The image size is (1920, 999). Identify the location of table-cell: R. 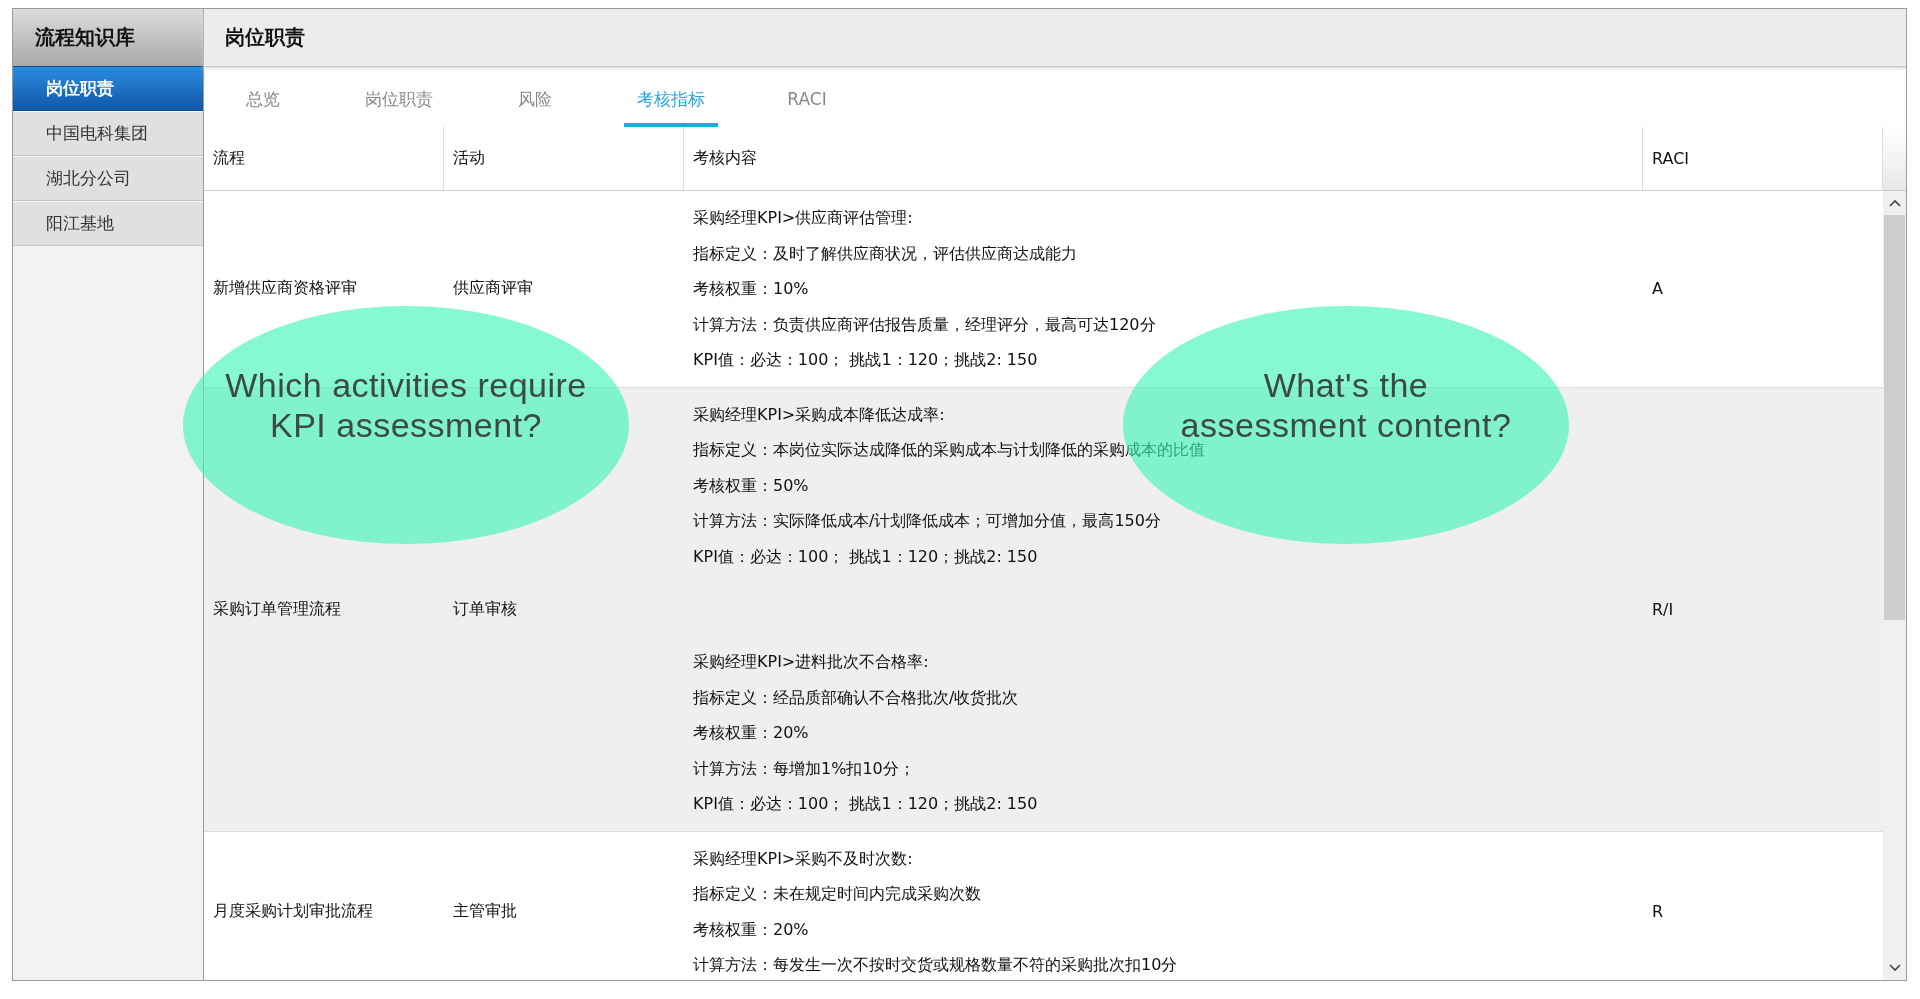
(1658, 911).